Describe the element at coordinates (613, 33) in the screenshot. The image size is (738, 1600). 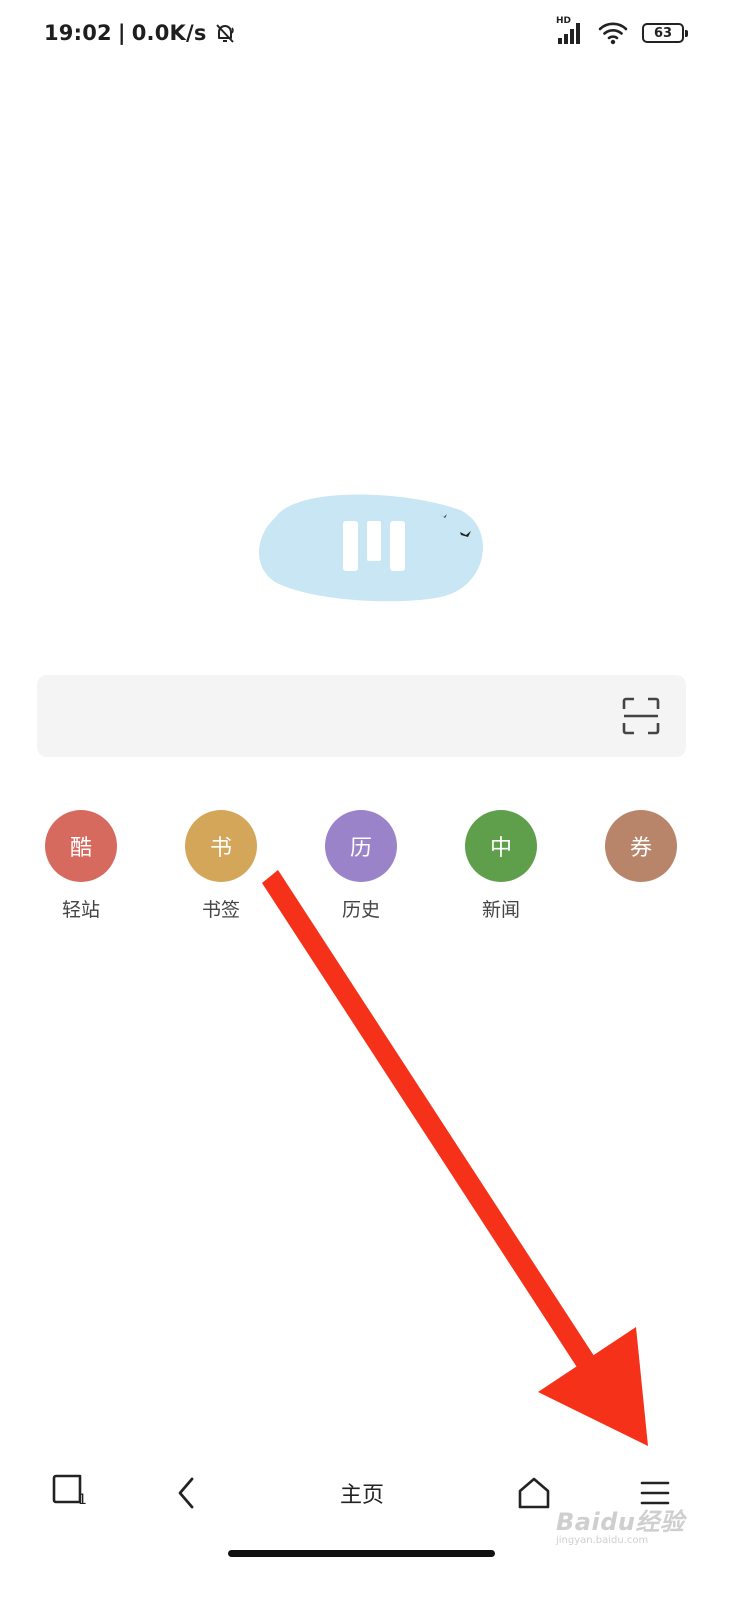
I see `wifi-icon` at that location.